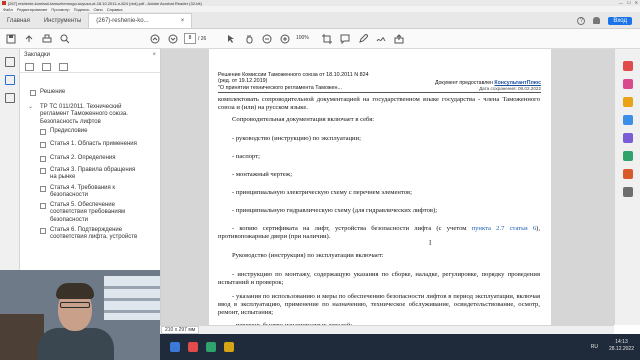 This screenshot has height=360, width=640. I want to click on menu-edit: Редактирование, so click(32, 9).